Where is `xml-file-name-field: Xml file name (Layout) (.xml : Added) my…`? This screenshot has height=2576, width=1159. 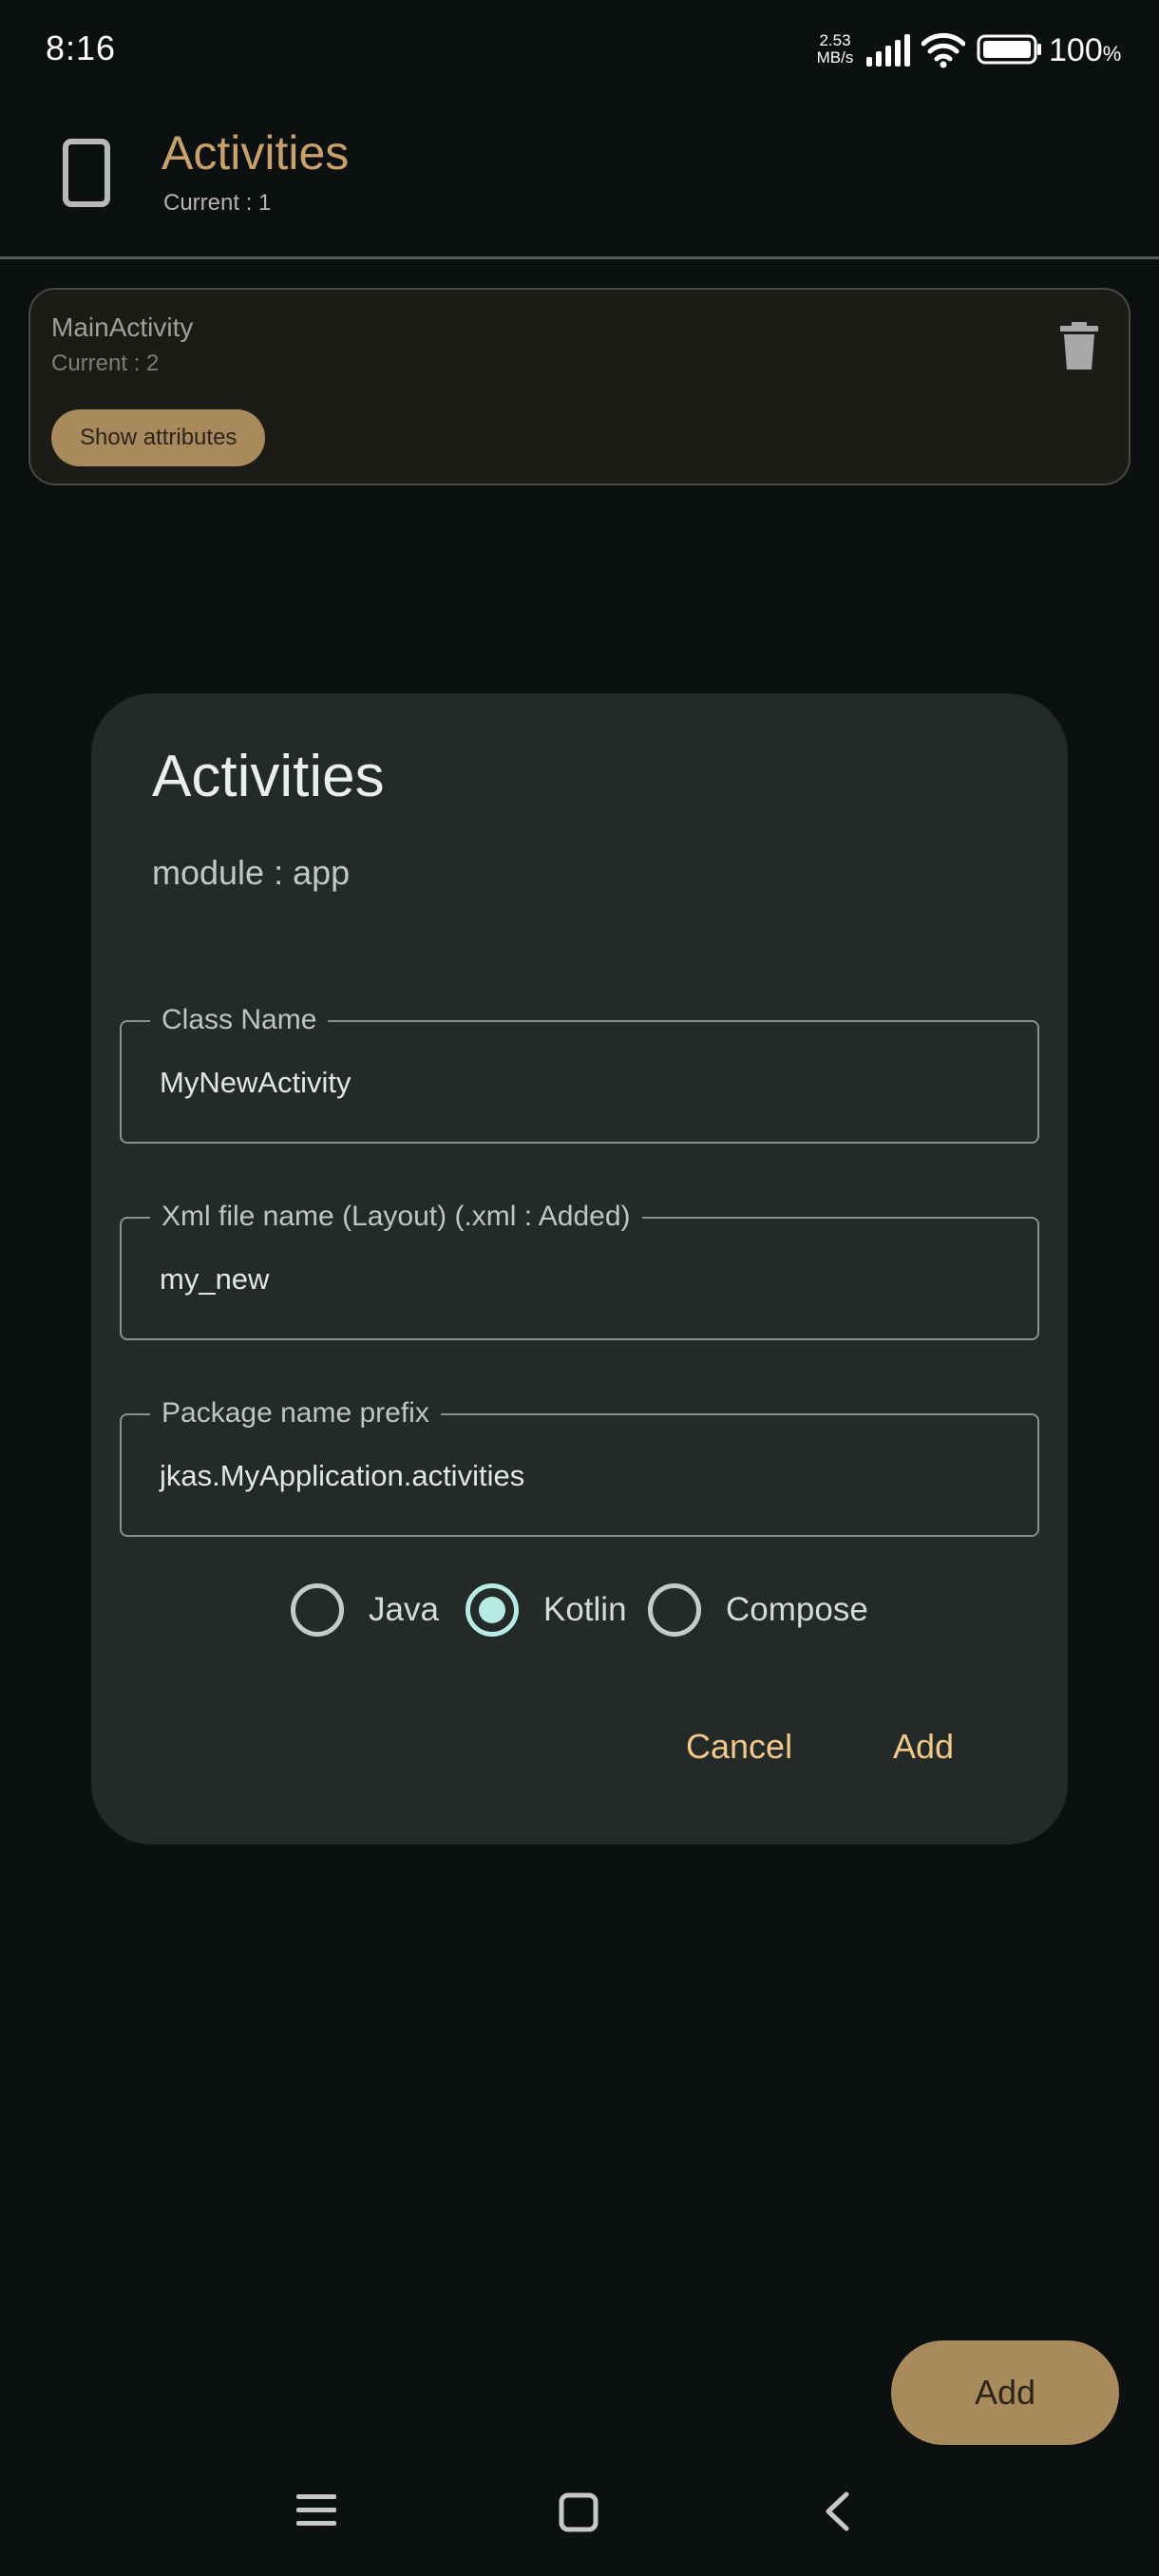
xml-file-name-field: Xml file name (Layout) (.xml : Added) my… is located at coordinates (579, 1269).